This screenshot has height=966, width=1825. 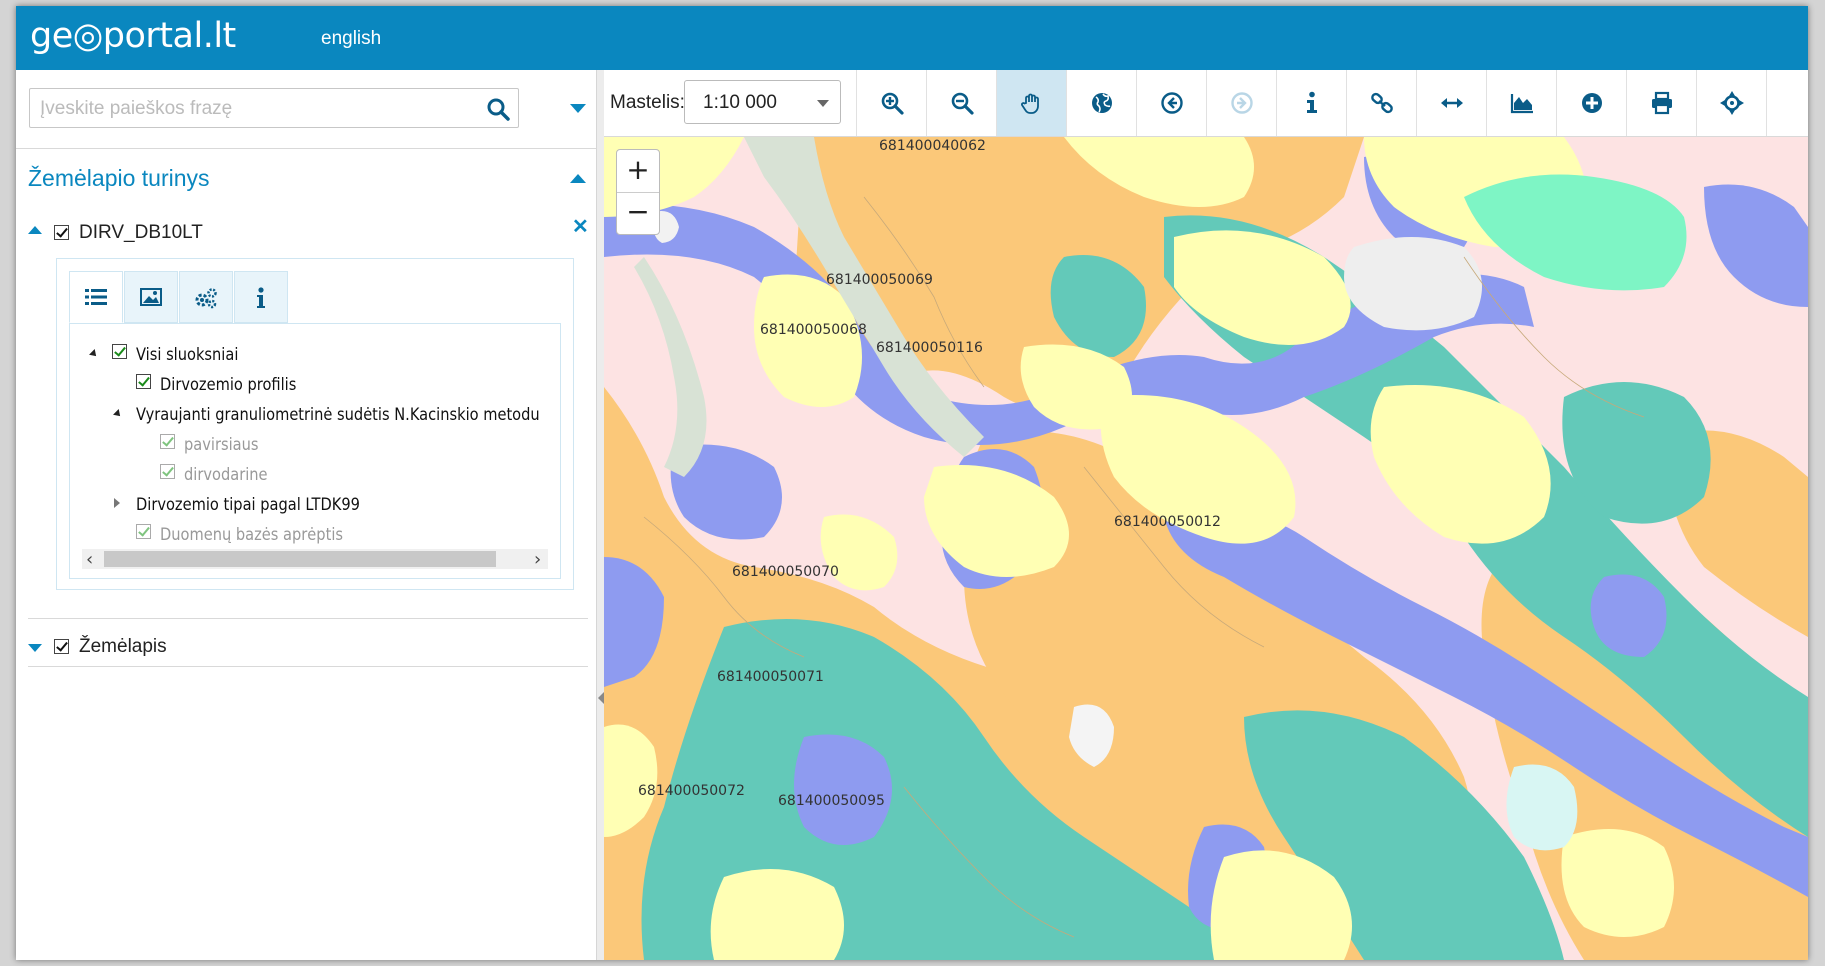 What do you see at coordinates (578, 108) in the screenshot?
I see `search-options-chevron-icon` at bounding box center [578, 108].